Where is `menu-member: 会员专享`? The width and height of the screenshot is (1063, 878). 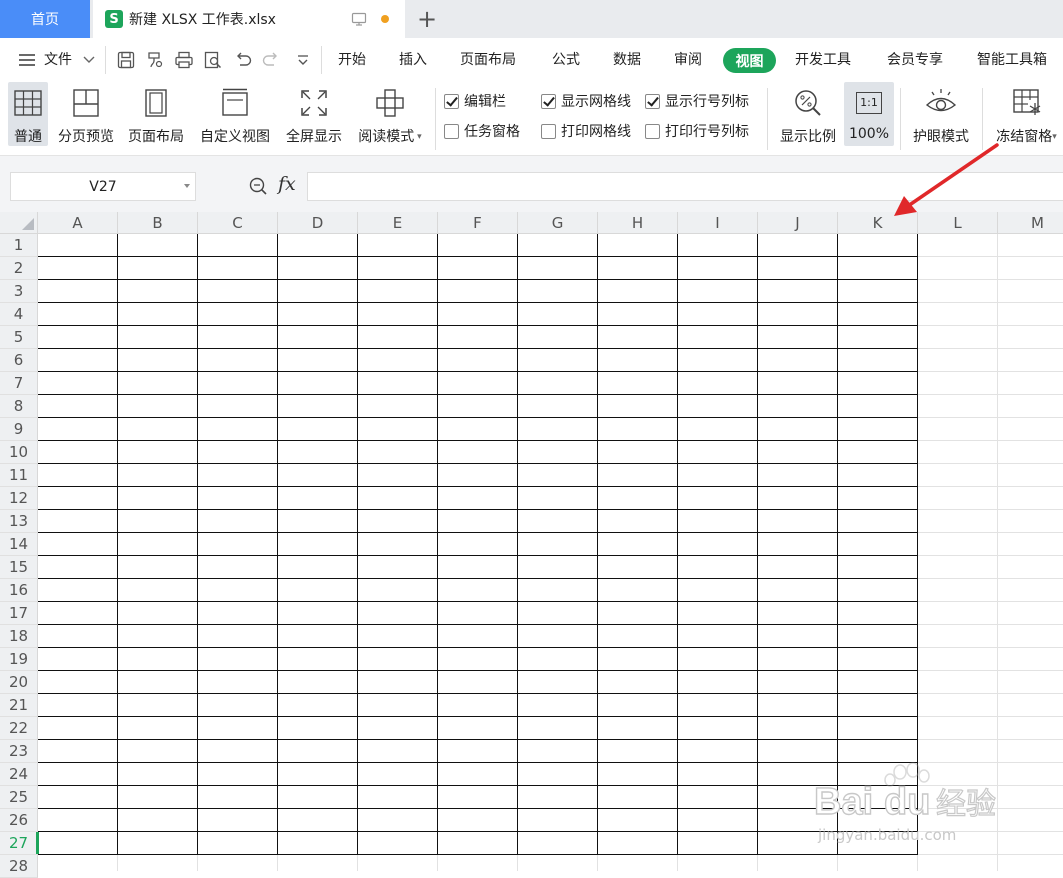
menu-member: 会员专享 is located at coordinates (915, 60).